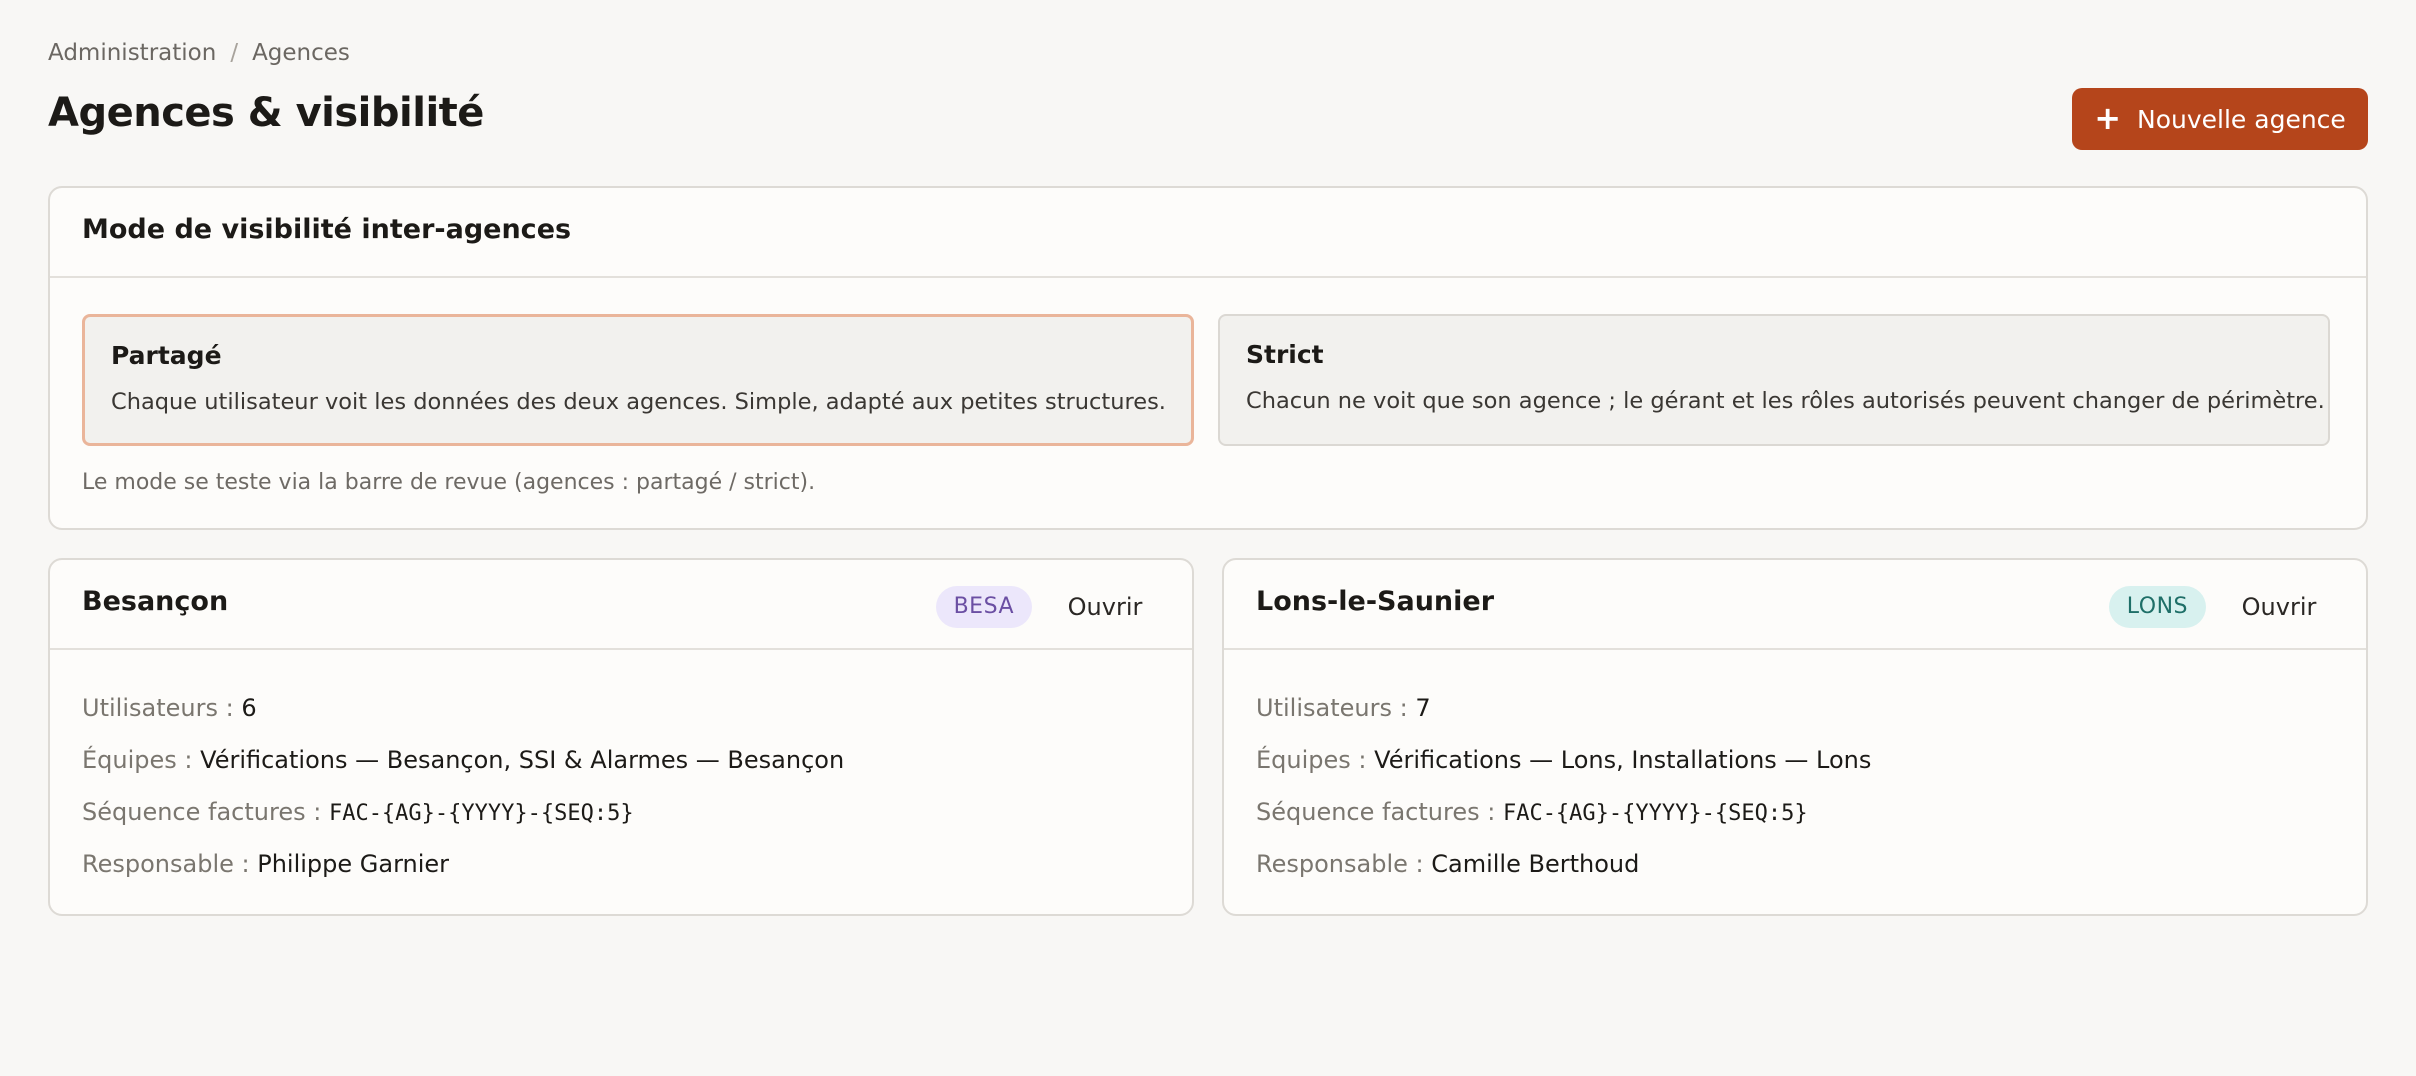 This screenshot has height=1076, width=2416. What do you see at coordinates (353, 864) in the screenshot?
I see `manager-name: Philippe Garnier` at bounding box center [353, 864].